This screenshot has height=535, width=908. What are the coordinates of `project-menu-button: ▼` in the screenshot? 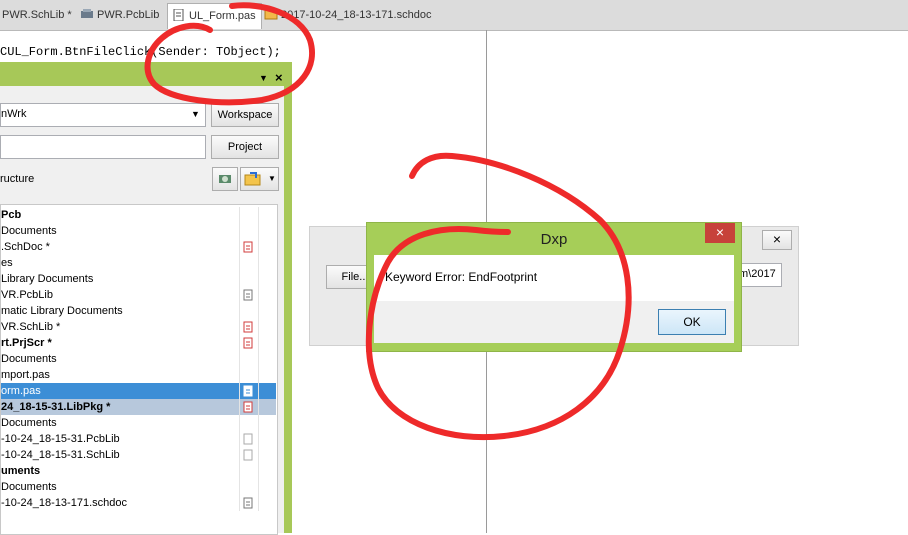 It's located at (259, 179).